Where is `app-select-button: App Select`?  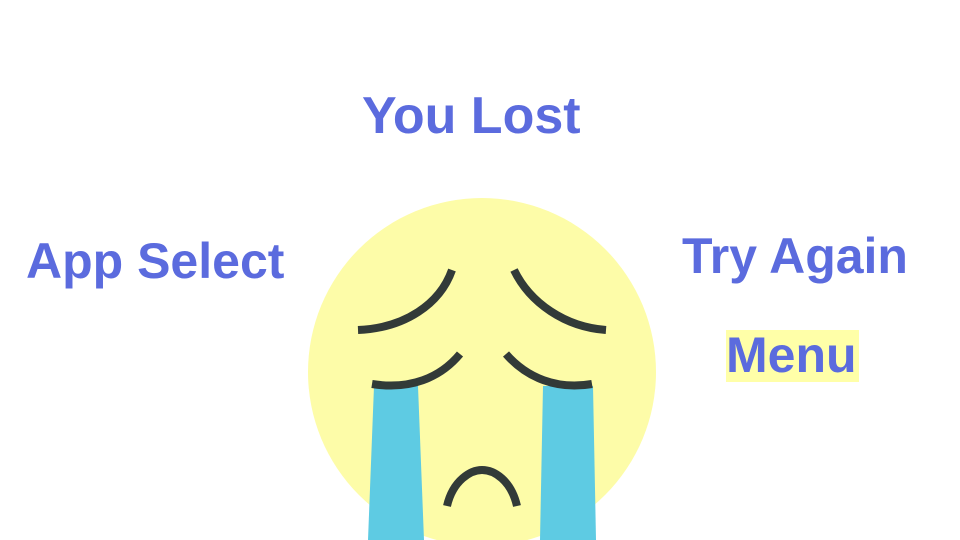 app-select-button: App Select is located at coordinates (155, 261).